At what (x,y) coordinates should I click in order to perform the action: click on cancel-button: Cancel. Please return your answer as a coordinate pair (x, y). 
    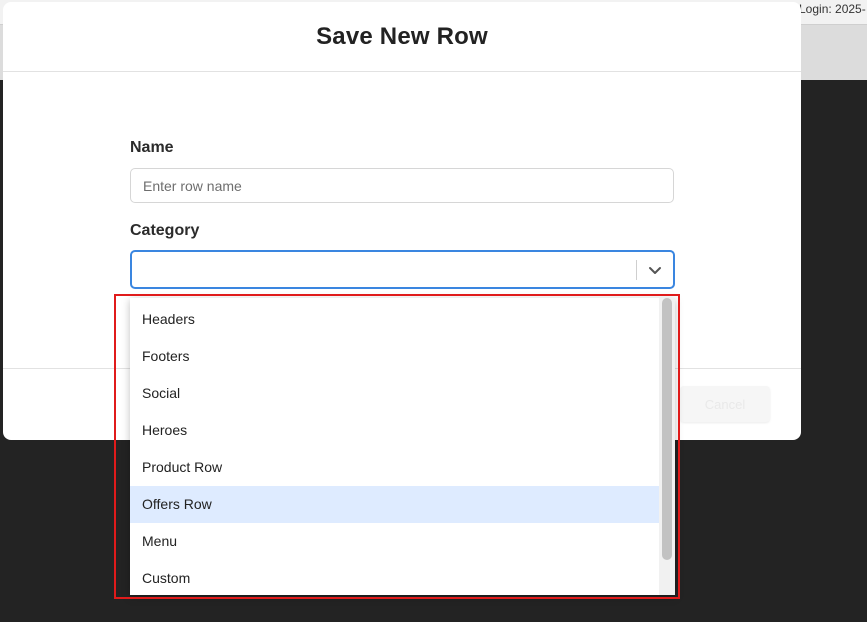
    Looking at the image, I should click on (725, 404).